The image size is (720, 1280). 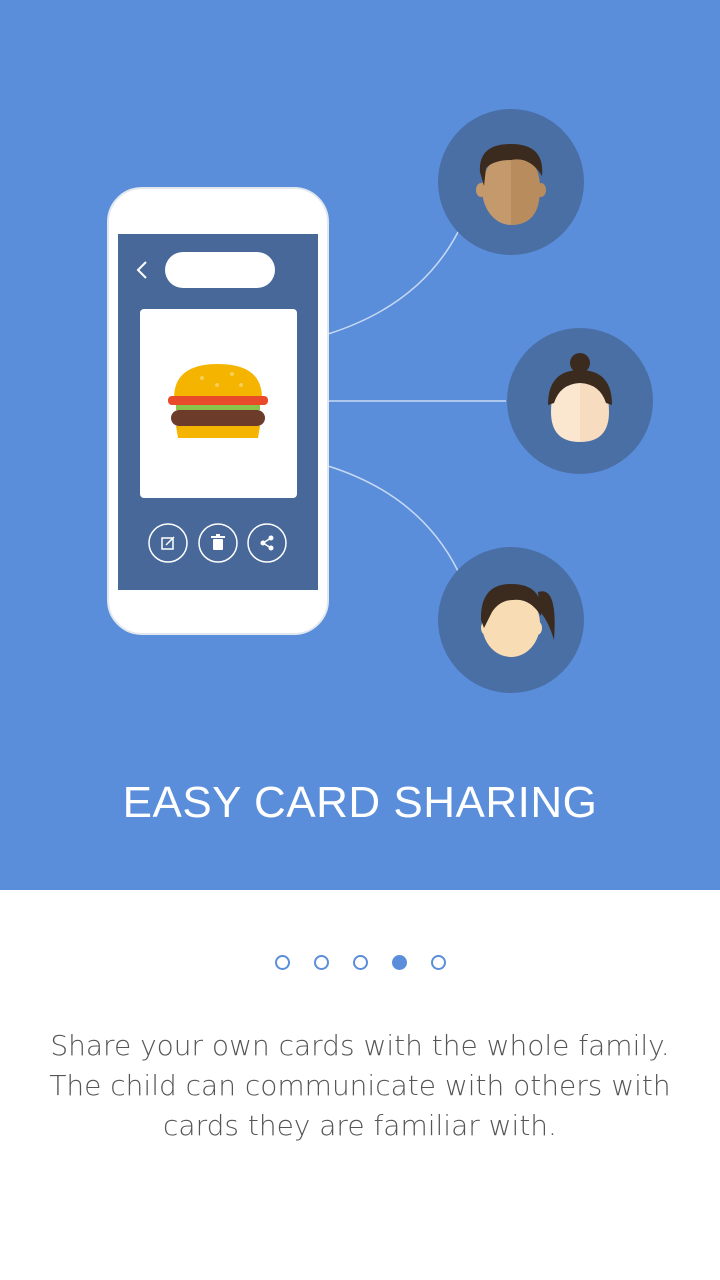 What do you see at coordinates (393, 283) in the screenshot?
I see `connector-line-top` at bounding box center [393, 283].